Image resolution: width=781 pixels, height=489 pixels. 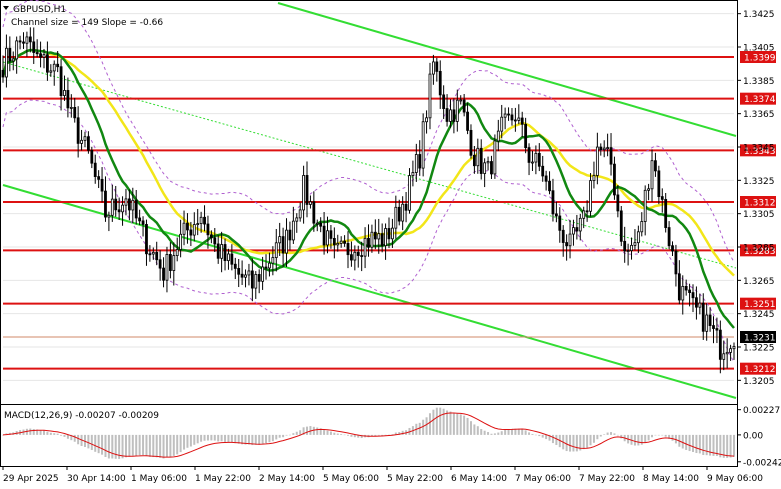 I want to click on macd-tick-label: 0.00, so click(x=753, y=436).